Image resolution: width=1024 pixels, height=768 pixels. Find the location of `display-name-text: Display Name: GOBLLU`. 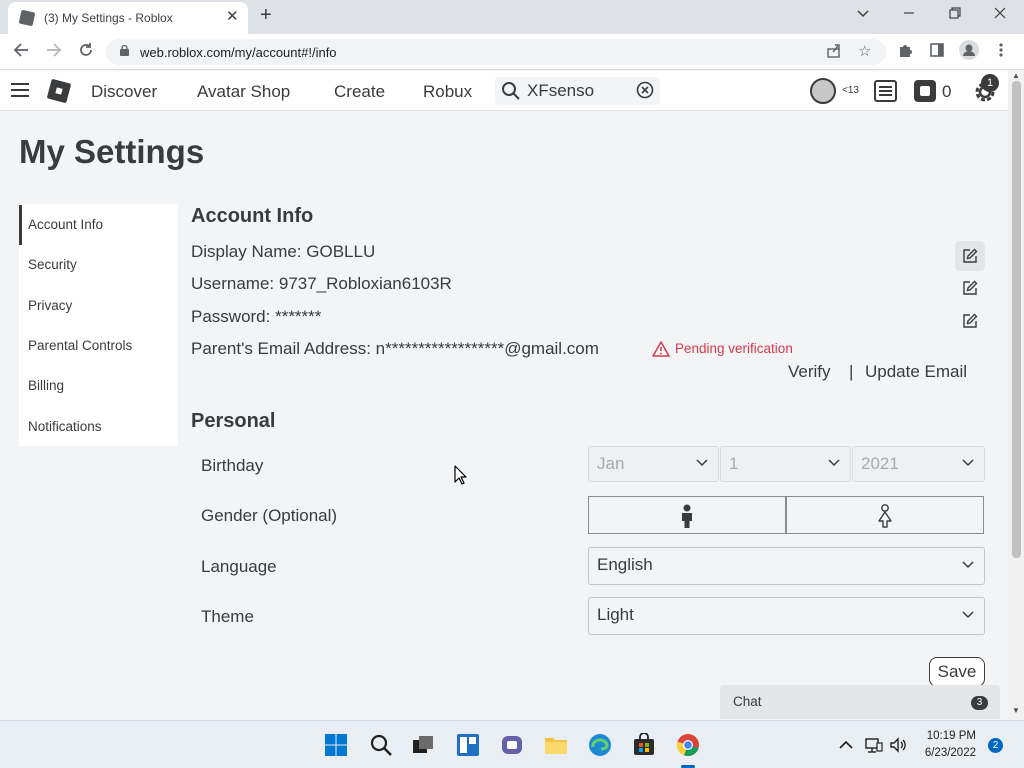

display-name-text: Display Name: GOBLLU is located at coordinates (283, 251).